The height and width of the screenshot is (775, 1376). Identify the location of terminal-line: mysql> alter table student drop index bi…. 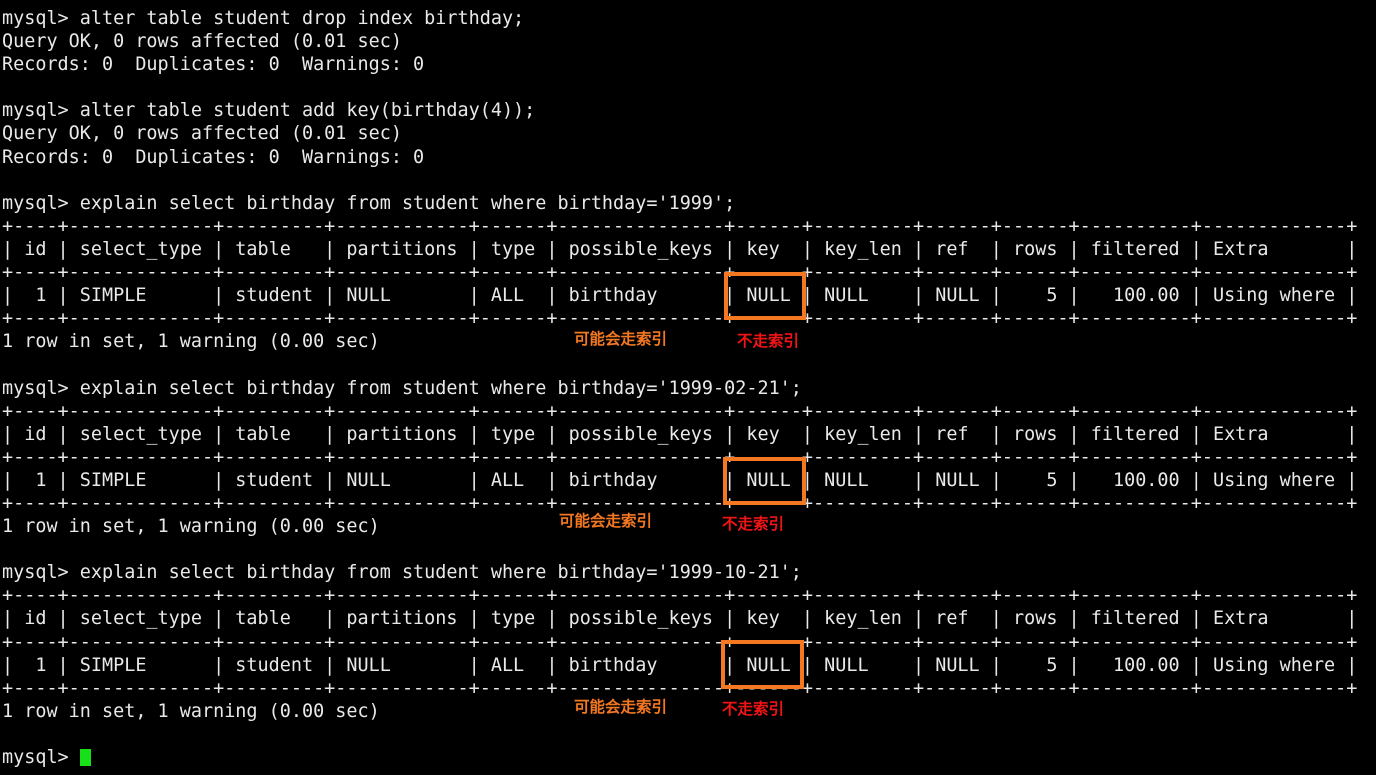
(263, 18).